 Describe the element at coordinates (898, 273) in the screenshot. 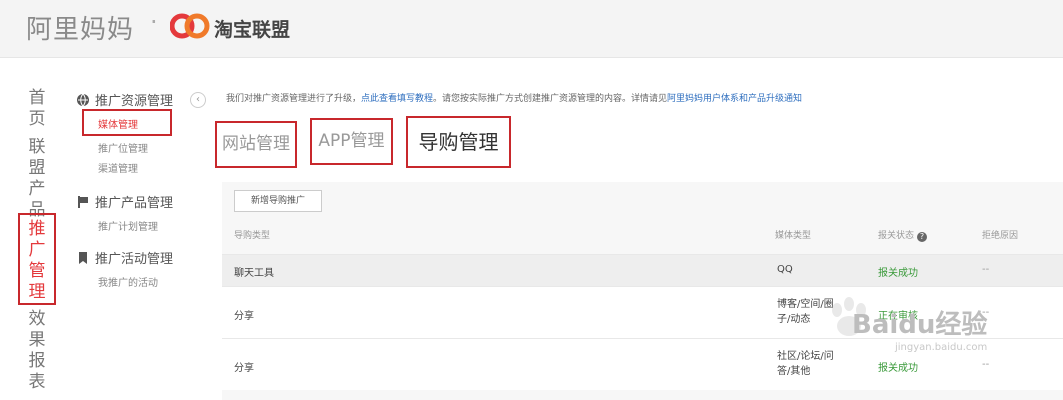

I see `cell-status: 报关成功` at that location.